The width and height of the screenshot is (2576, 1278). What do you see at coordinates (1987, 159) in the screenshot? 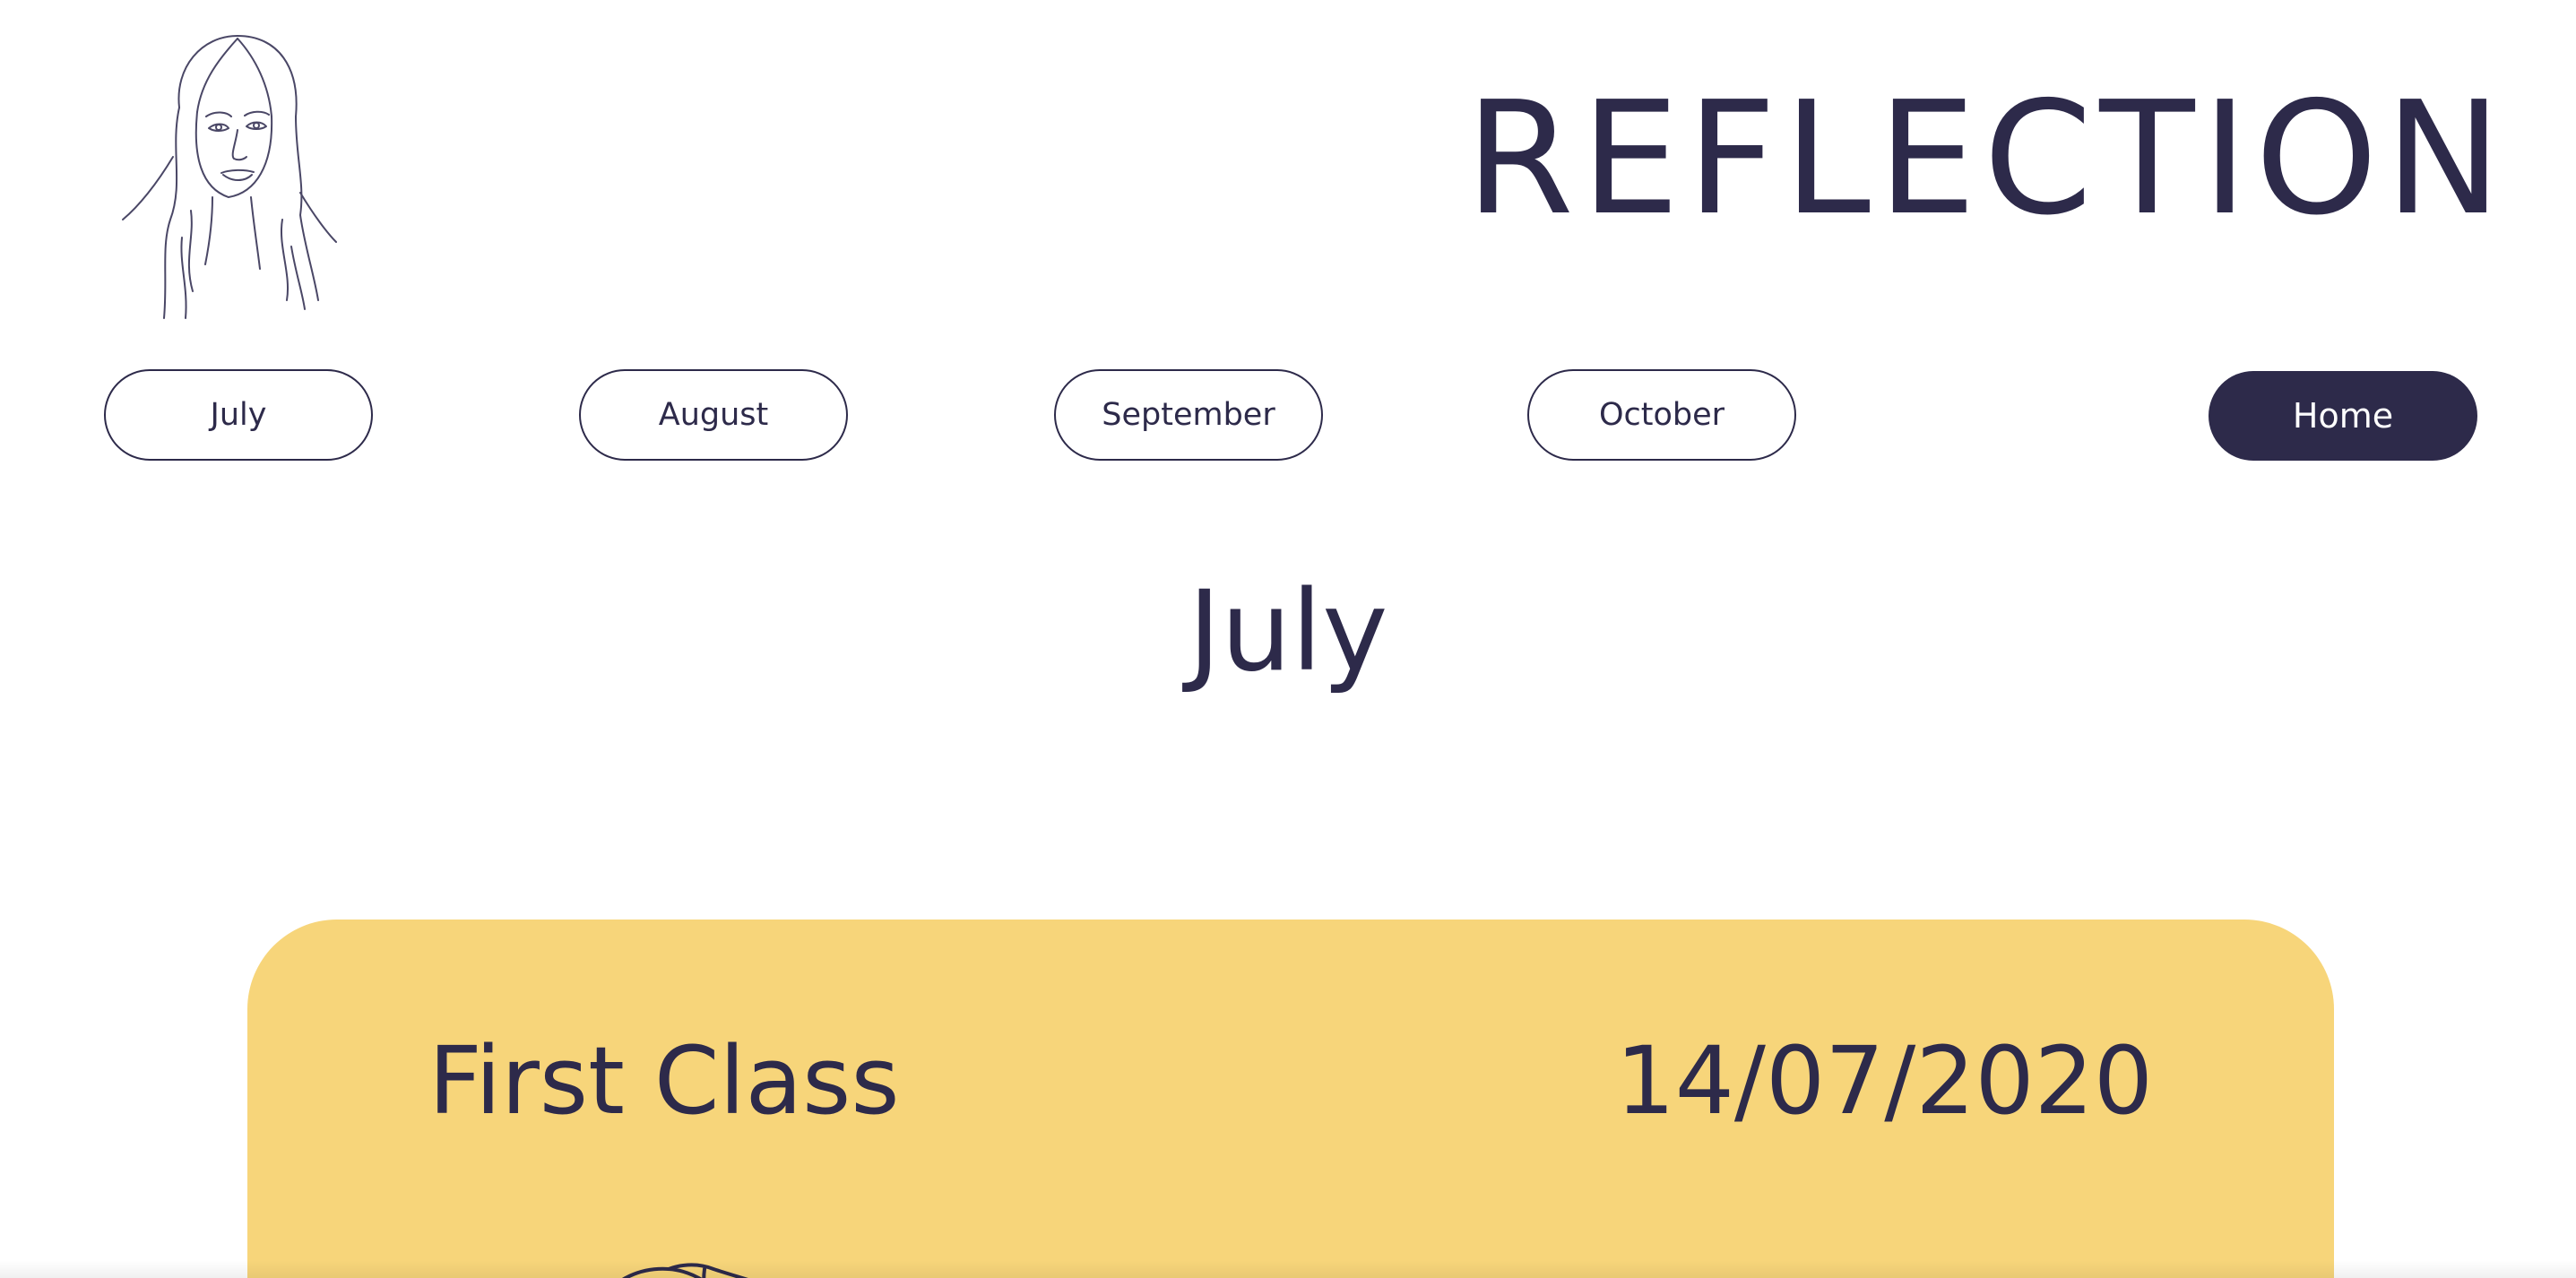
I see `site-title: REFLECTION` at bounding box center [1987, 159].